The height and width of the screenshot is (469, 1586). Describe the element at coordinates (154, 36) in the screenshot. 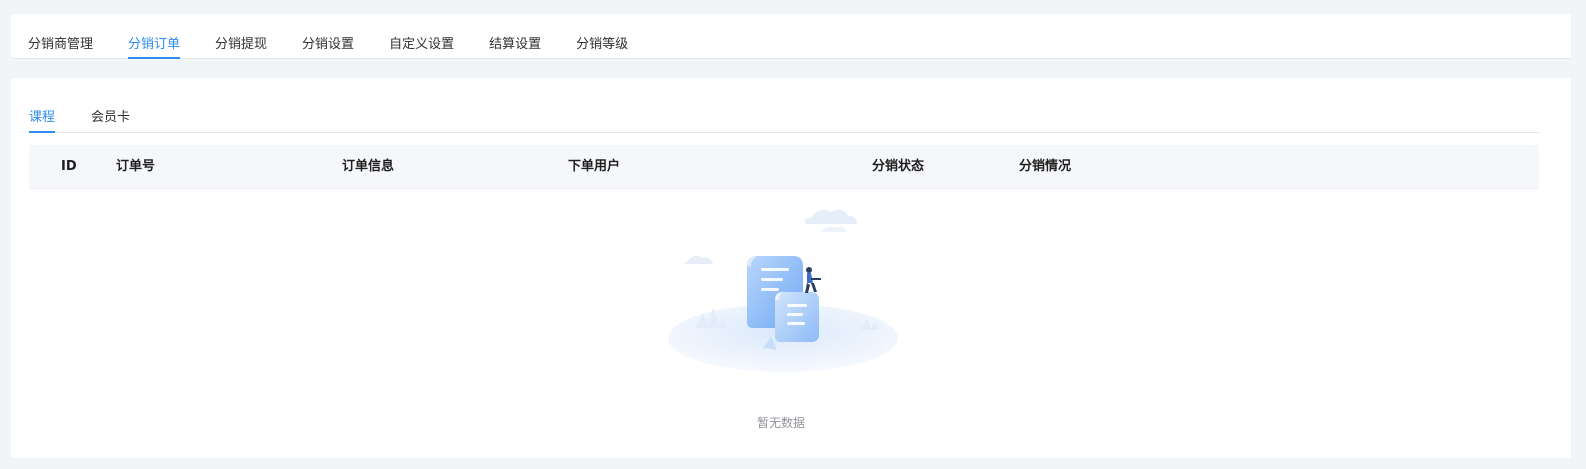

I see `tab-distribution-orders: 分销订单` at that location.